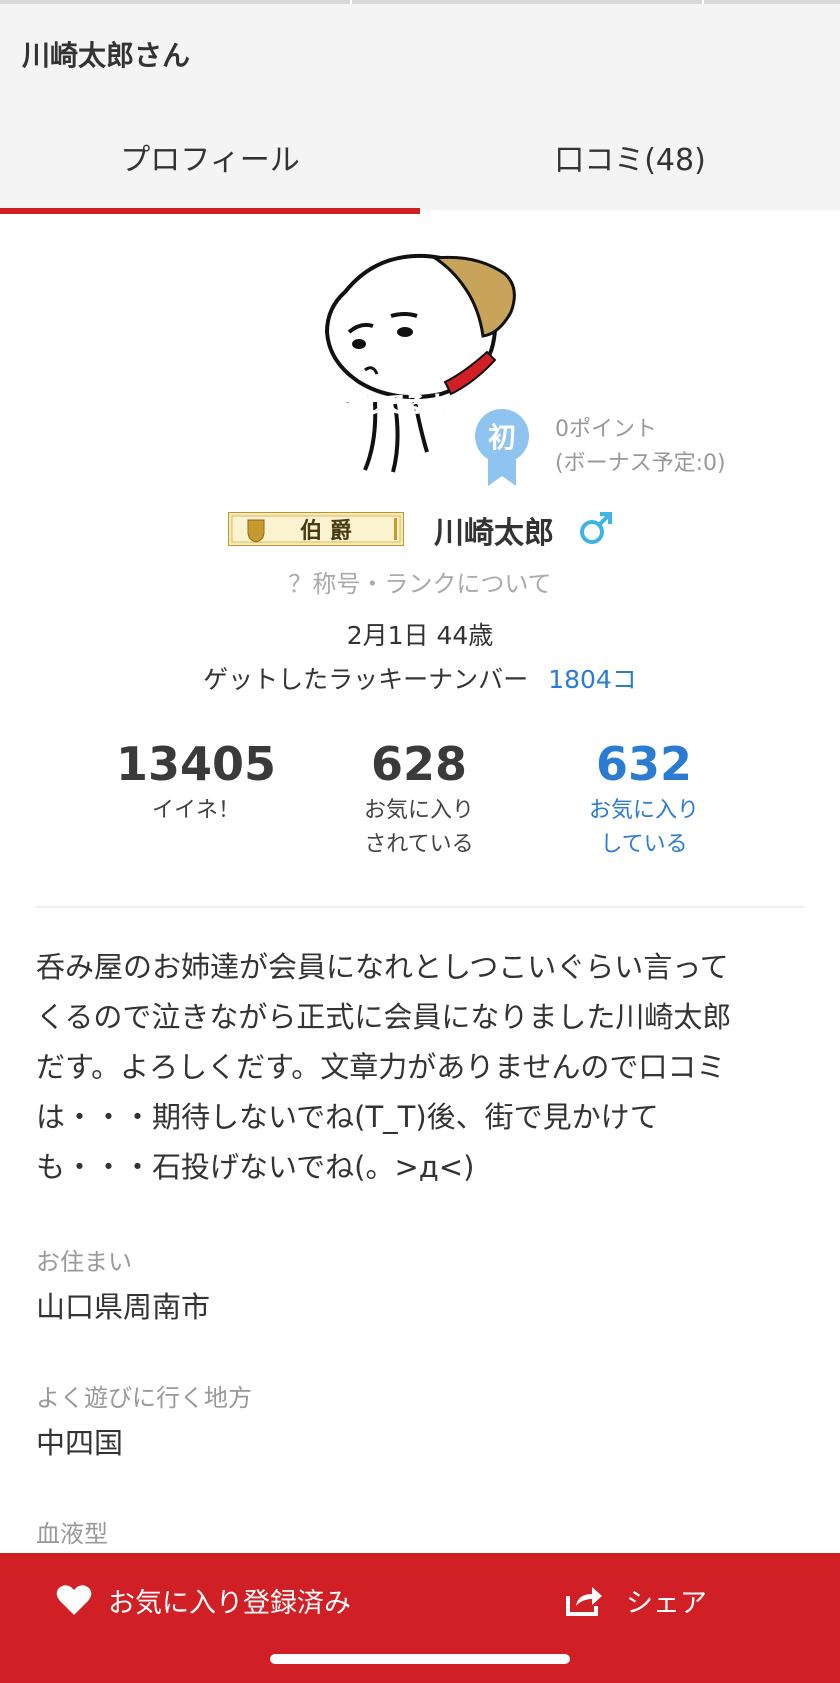 The height and width of the screenshot is (1683, 840). What do you see at coordinates (596, 528) in the screenshot?
I see `male-gender-icon` at bounding box center [596, 528].